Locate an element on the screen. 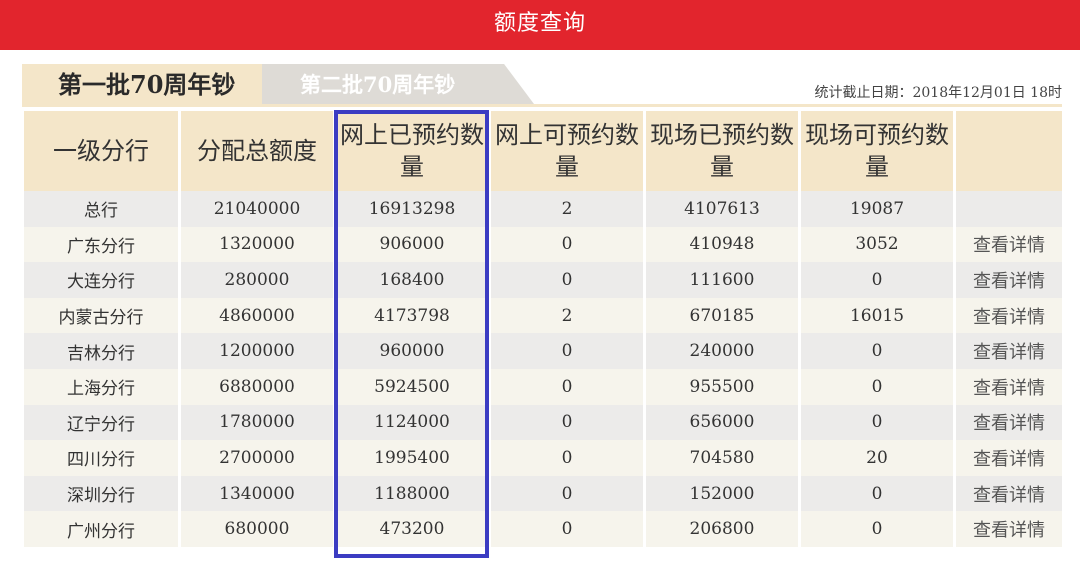 This screenshot has width=1080, height=568. cell-total-quota: 280000 is located at coordinates (258, 280).